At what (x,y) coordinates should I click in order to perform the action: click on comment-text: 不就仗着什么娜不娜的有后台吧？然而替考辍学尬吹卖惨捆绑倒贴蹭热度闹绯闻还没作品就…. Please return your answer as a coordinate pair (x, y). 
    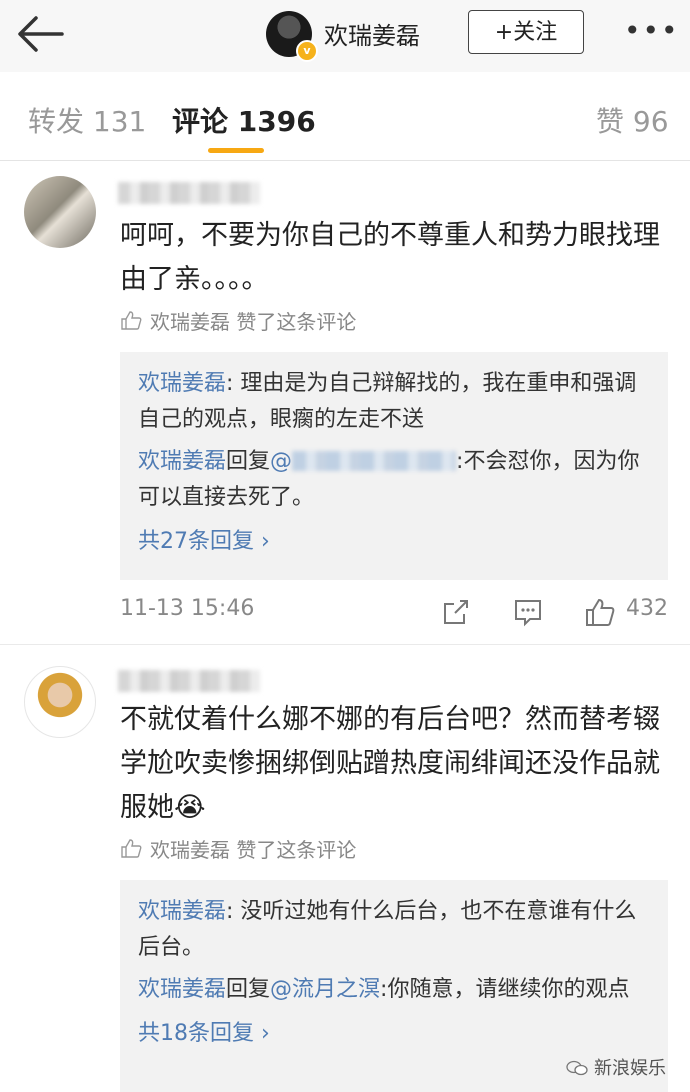
    Looking at the image, I should click on (390, 763).